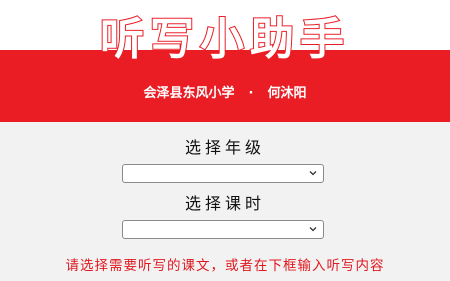  What do you see at coordinates (225, 266) in the screenshot?
I see `instruction-hint: 请选择需要听写的课文，或者在下框输入听写内容` at bounding box center [225, 266].